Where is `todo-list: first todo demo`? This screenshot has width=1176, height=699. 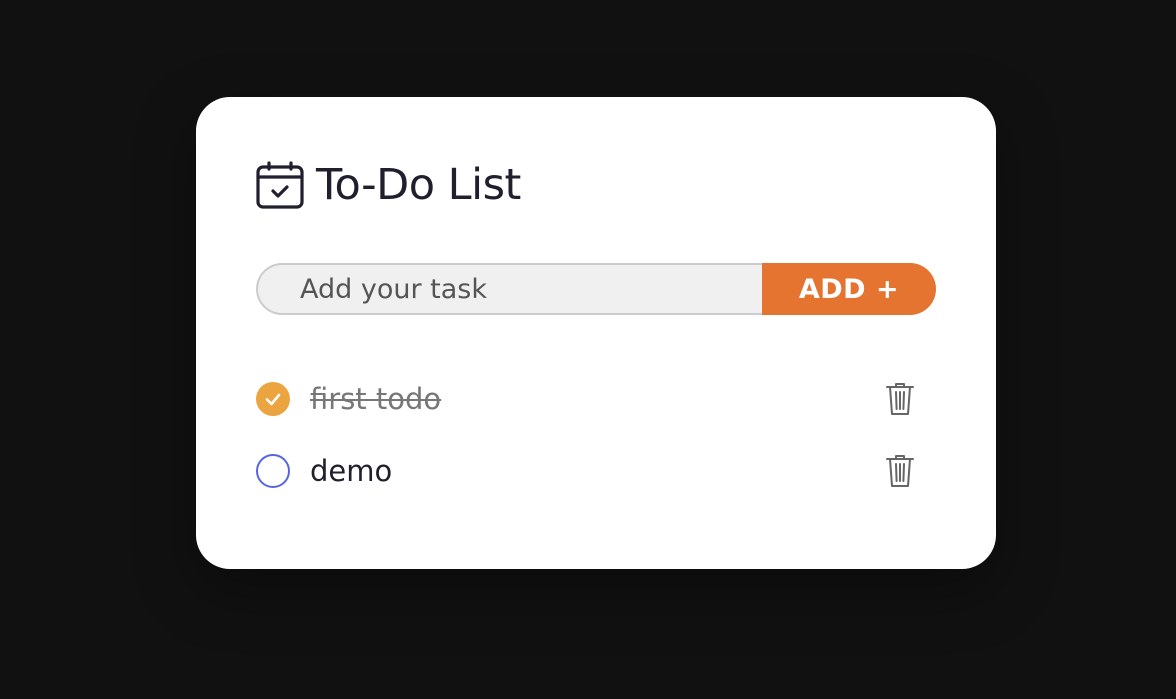
todo-list: first todo demo is located at coordinates (596, 435).